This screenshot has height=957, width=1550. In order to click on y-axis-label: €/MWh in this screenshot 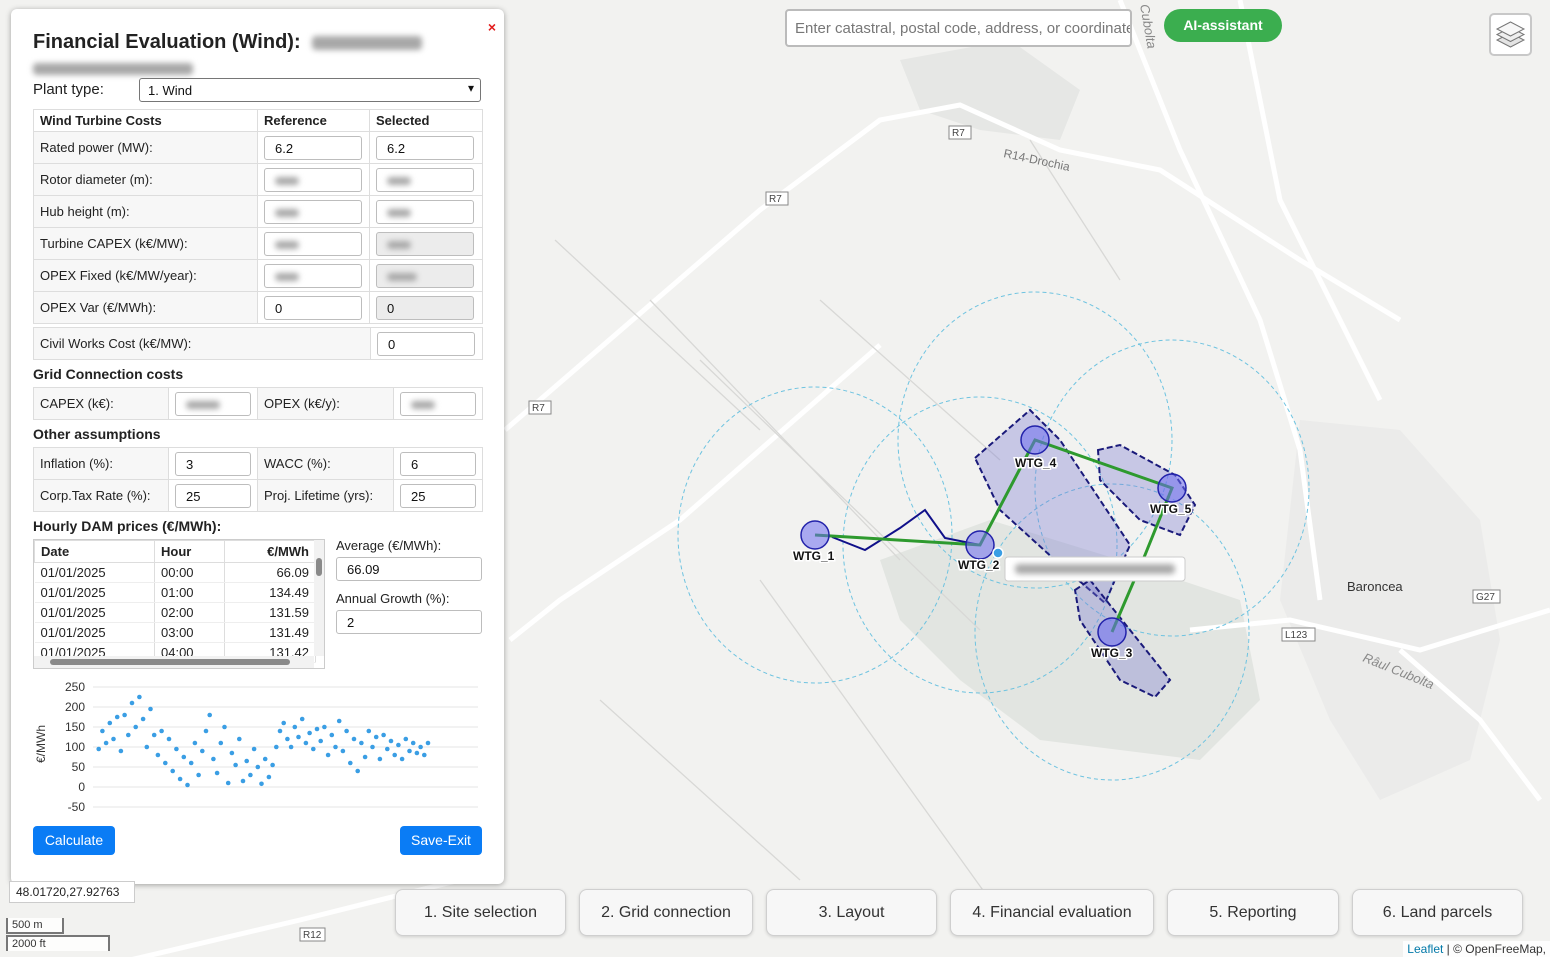, I will do `click(41, 744)`.